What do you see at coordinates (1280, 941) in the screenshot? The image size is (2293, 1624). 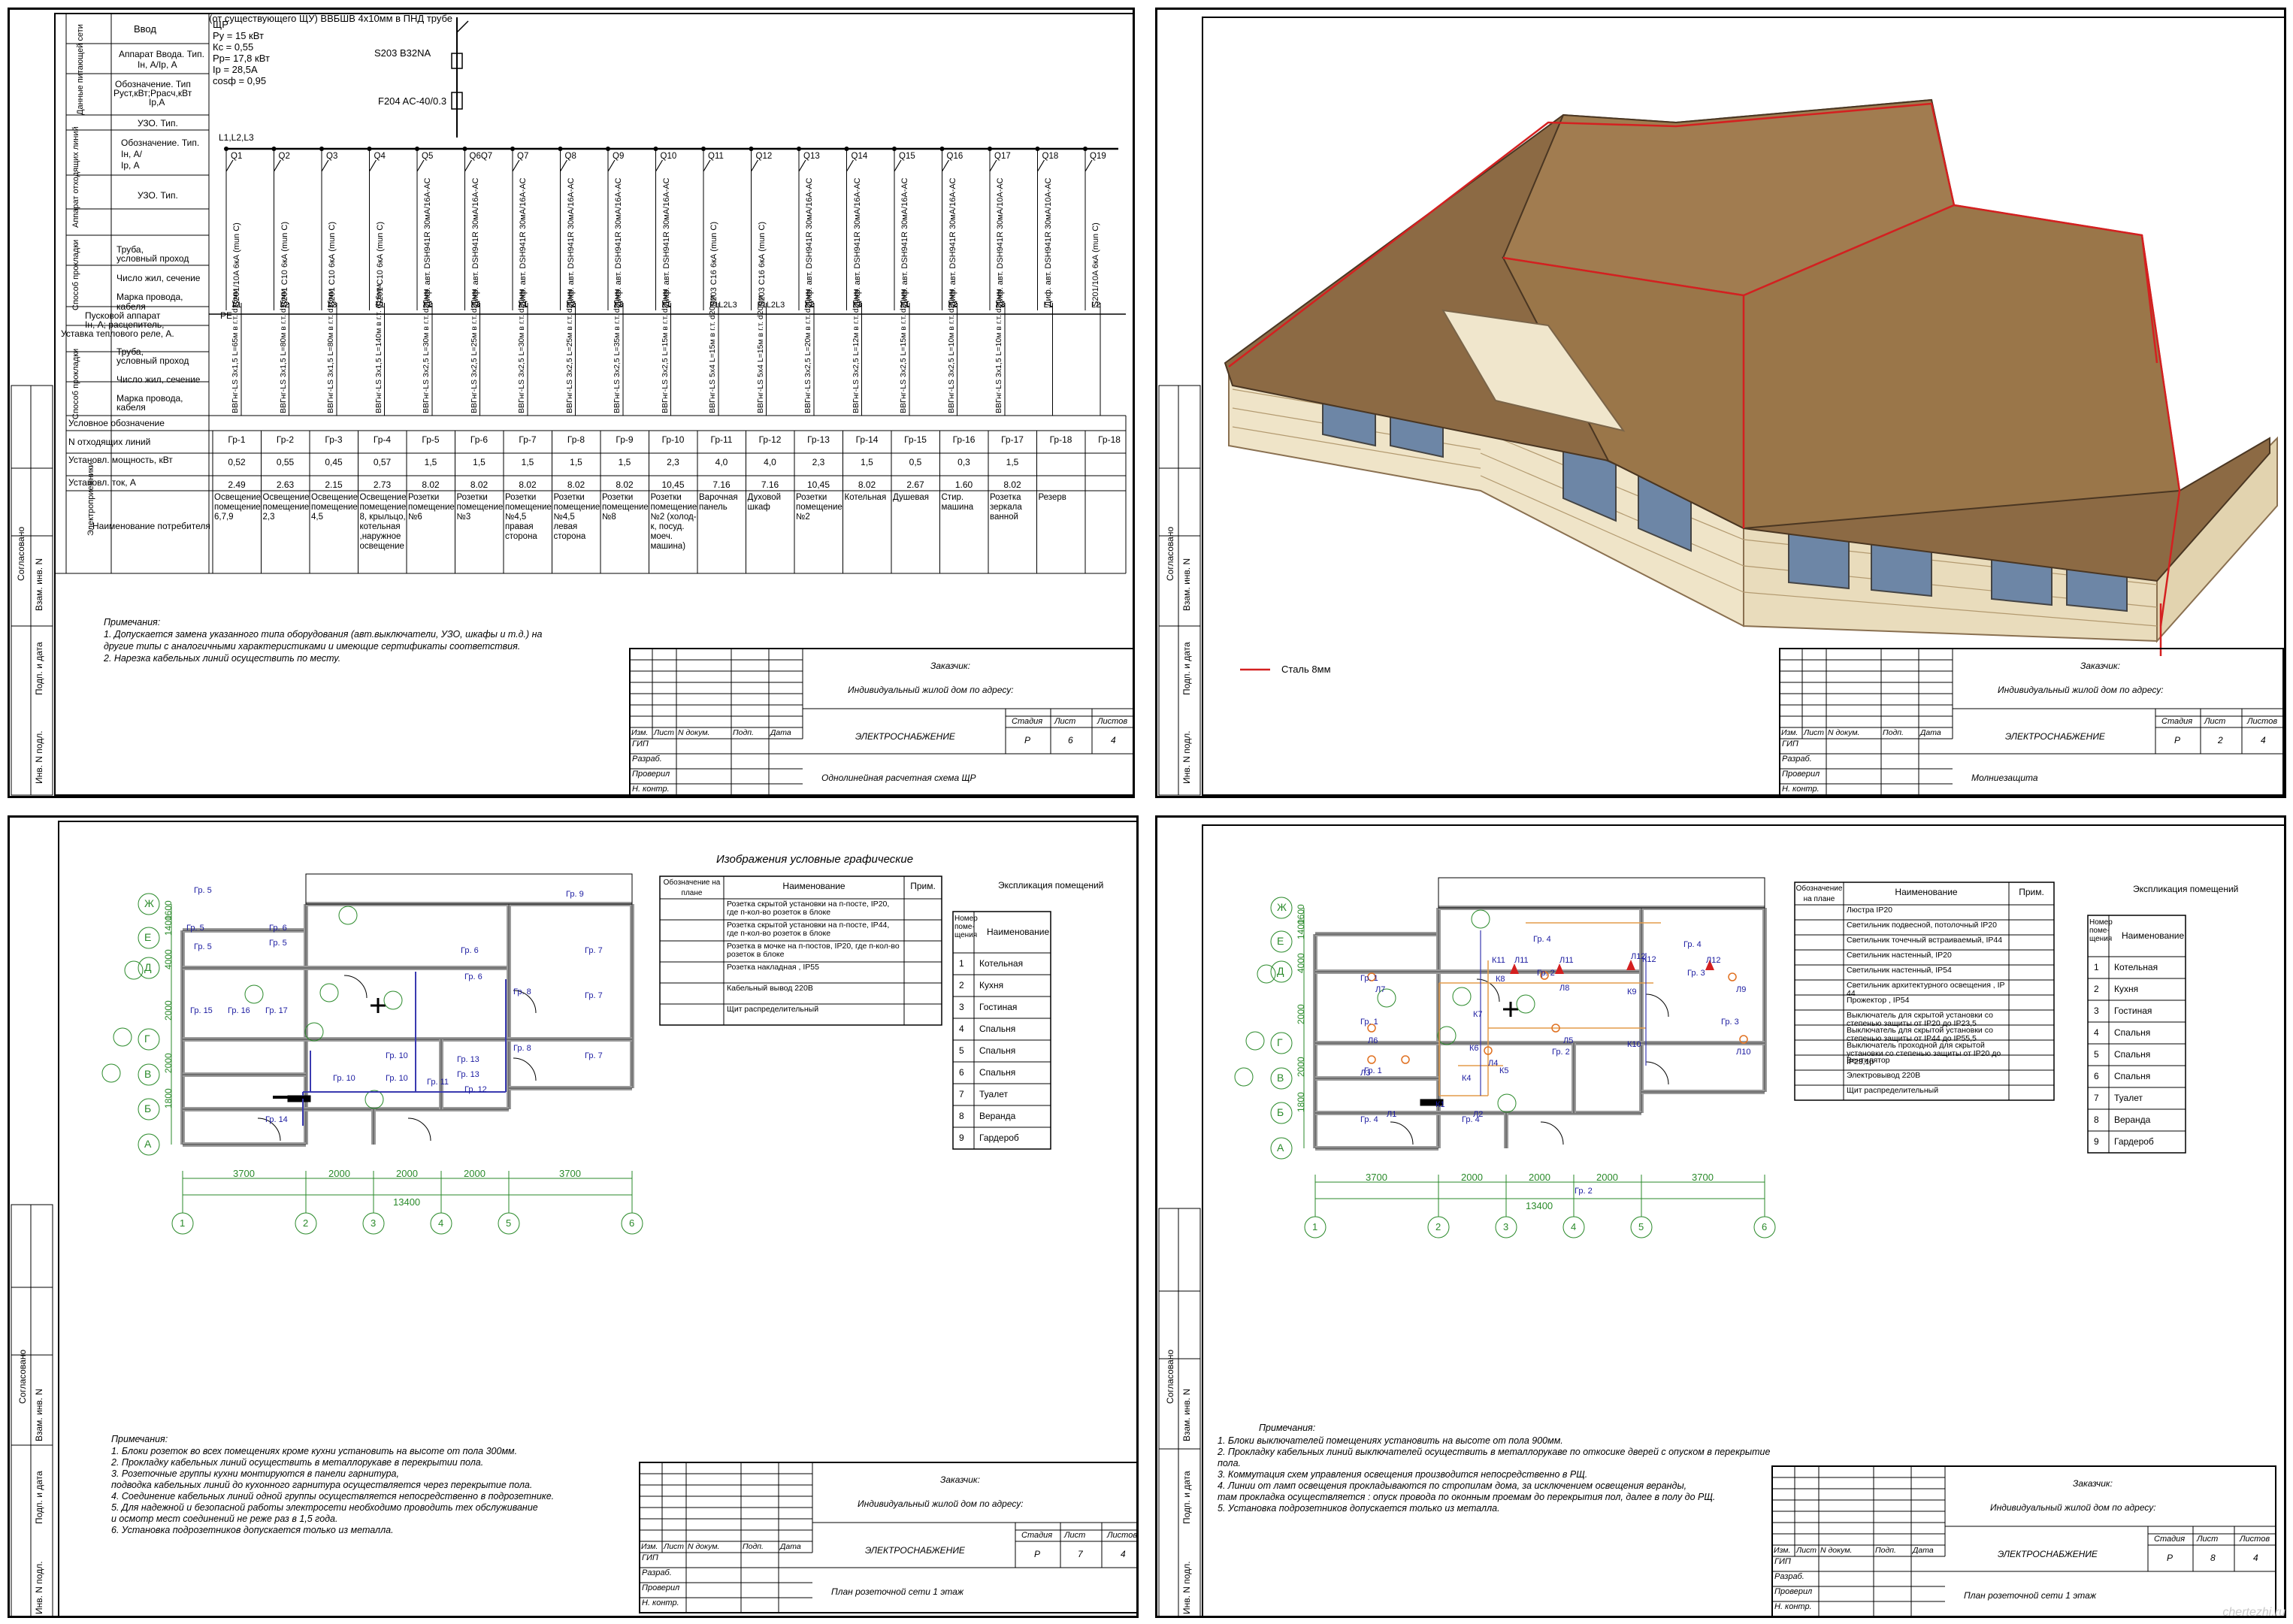 I see `axis-letter: Е` at bounding box center [1280, 941].